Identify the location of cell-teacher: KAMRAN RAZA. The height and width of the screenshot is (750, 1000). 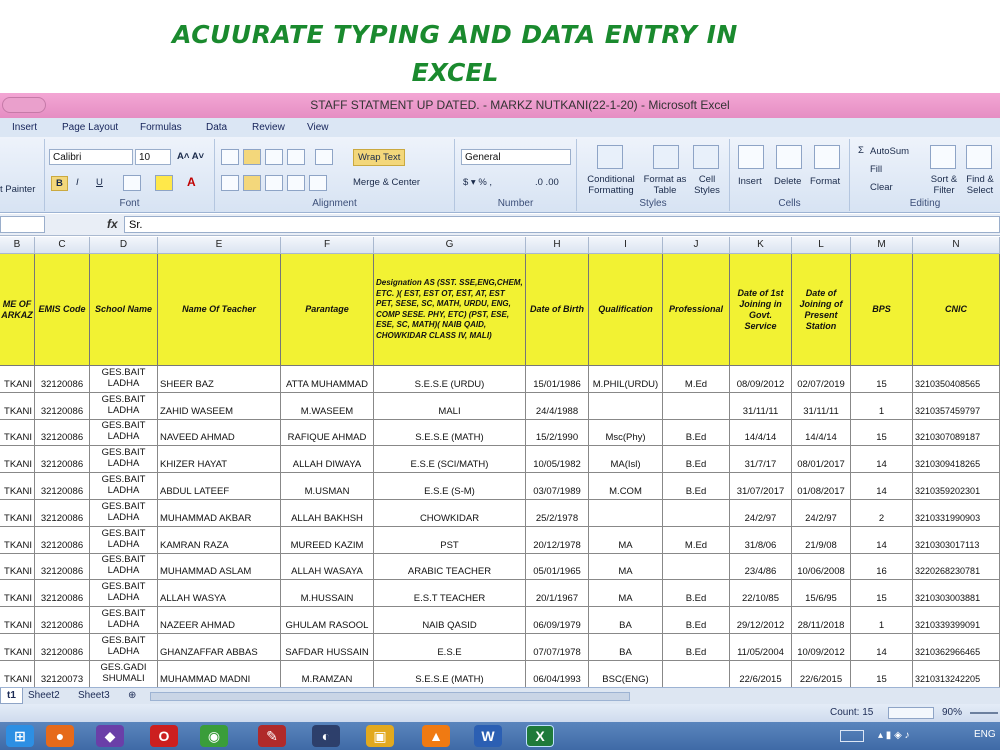
(219, 540).